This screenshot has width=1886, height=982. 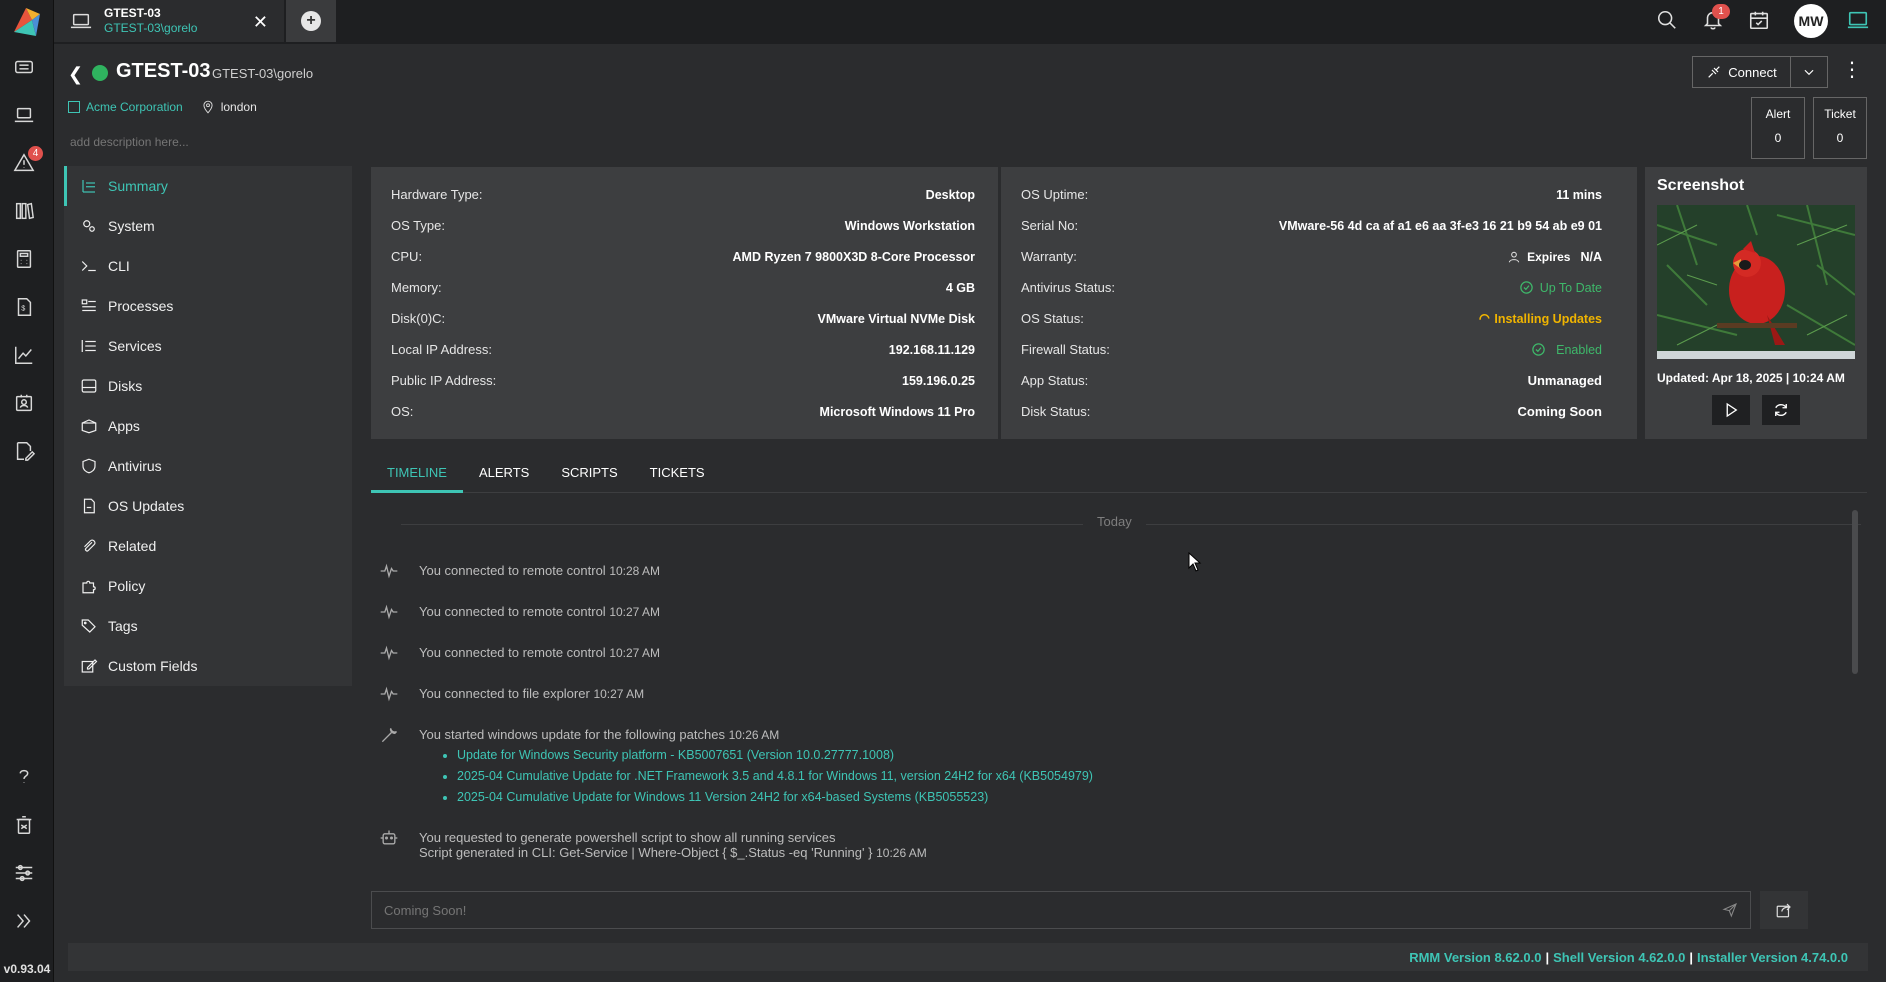 What do you see at coordinates (1721, 11) in the screenshot?
I see `notification-badge: 1` at bounding box center [1721, 11].